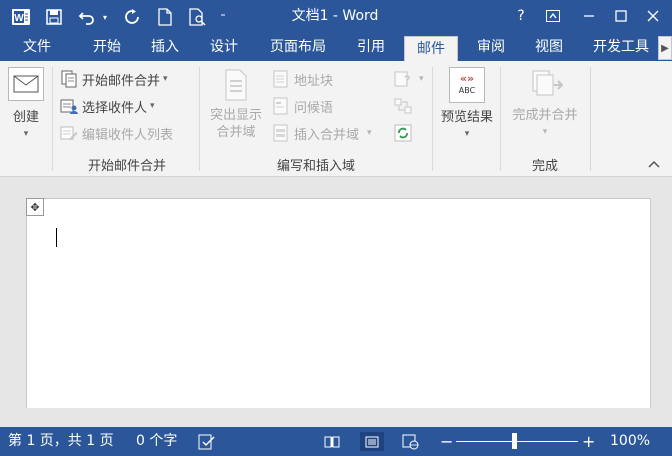 The width and height of the screenshot is (672, 456). Describe the element at coordinates (281, 79) in the screenshot. I see `address-block-icon` at that location.